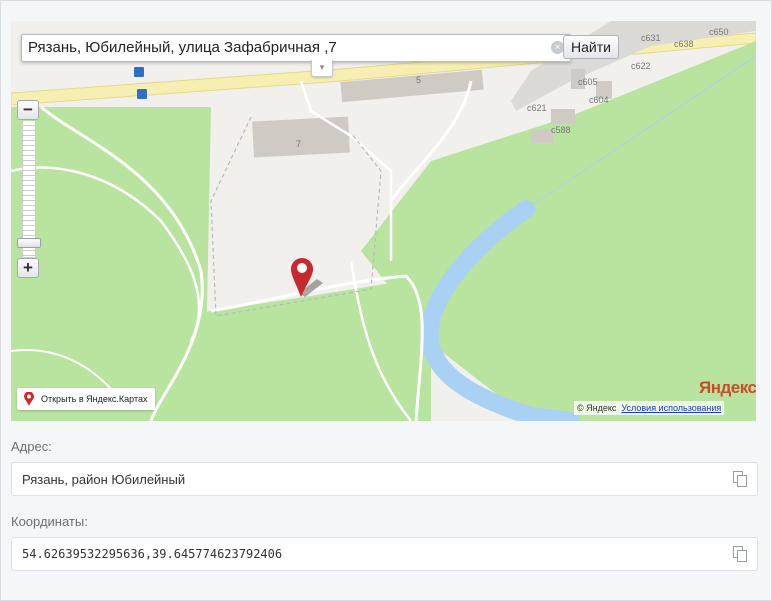 The width and height of the screenshot is (772, 601). Describe the element at coordinates (31, 446) in the screenshot. I see `address-label: Адрес:` at that location.